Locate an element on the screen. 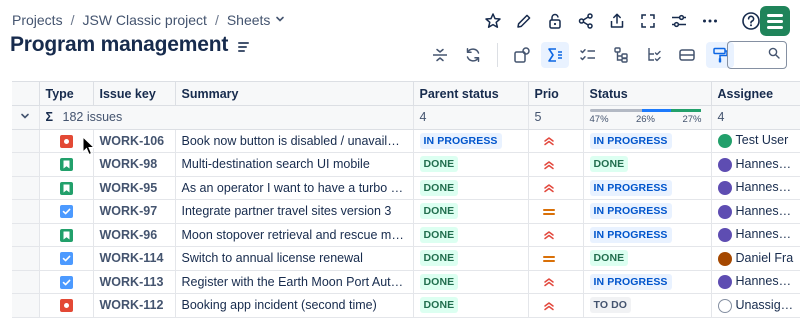 This screenshot has width=800, height=322. progress-segment-todo is located at coordinates (616, 111).